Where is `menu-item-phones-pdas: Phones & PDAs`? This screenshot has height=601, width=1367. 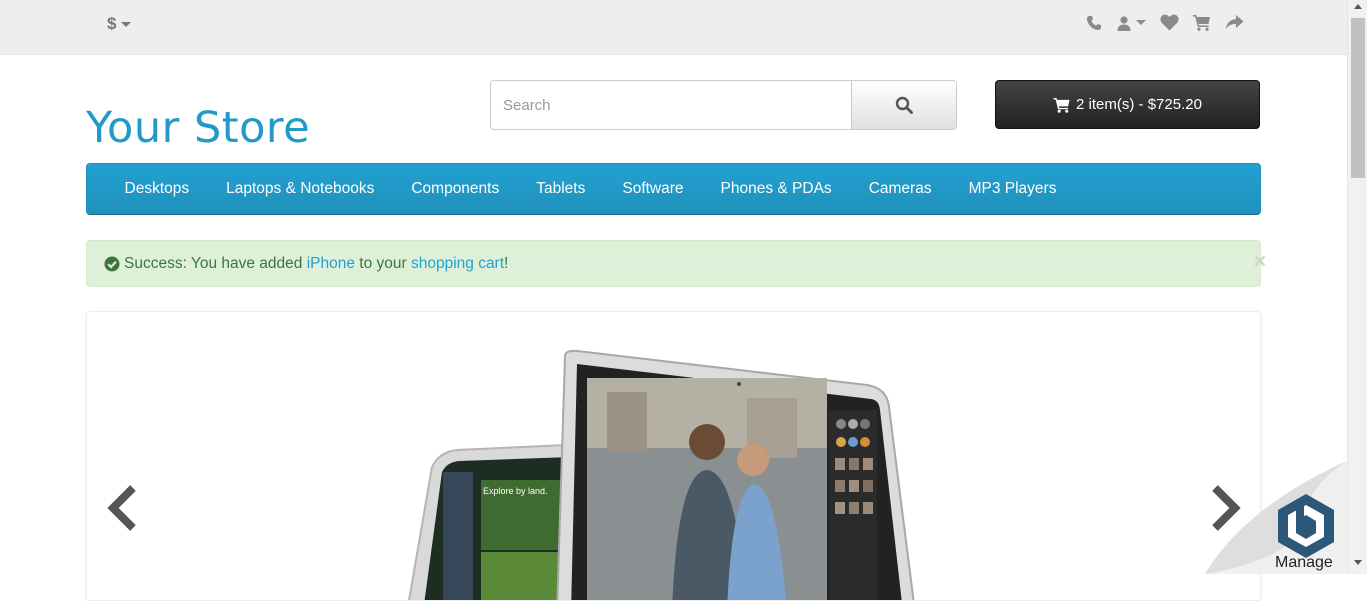 menu-item-phones-pdas: Phones & PDAs is located at coordinates (776, 189).